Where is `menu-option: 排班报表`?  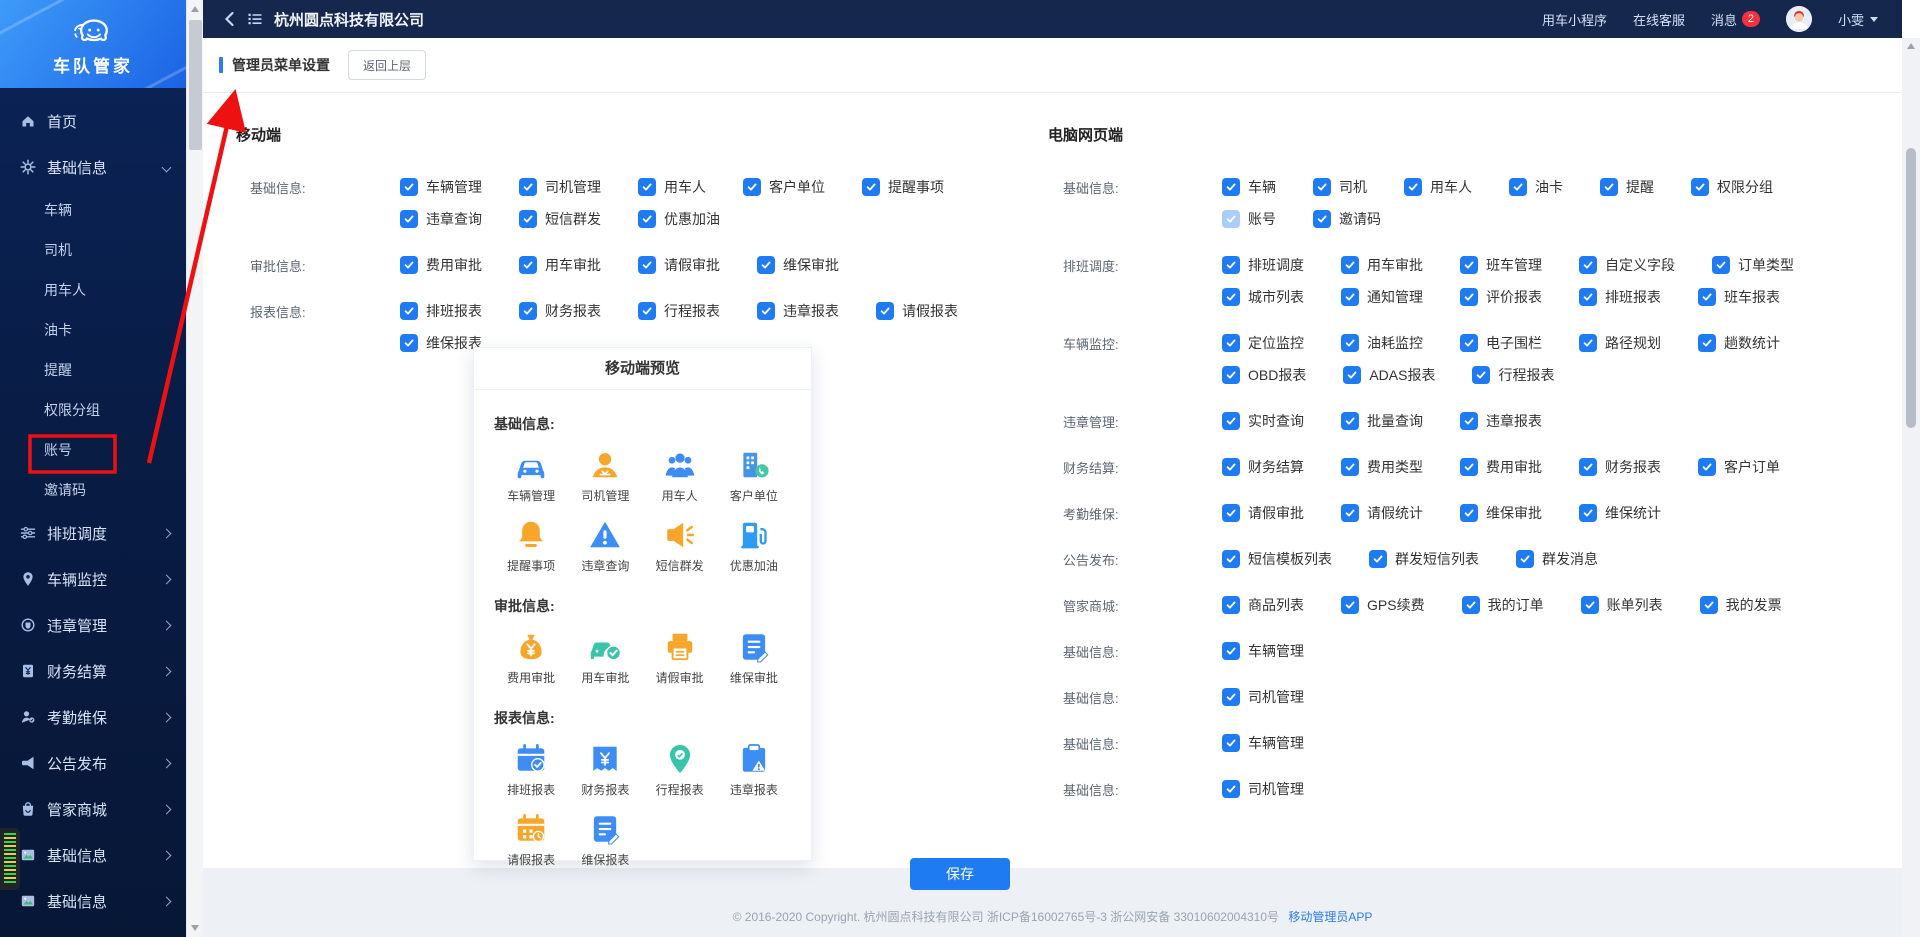 menu-option: 排班报表 is located at coordinates (1620, 297).